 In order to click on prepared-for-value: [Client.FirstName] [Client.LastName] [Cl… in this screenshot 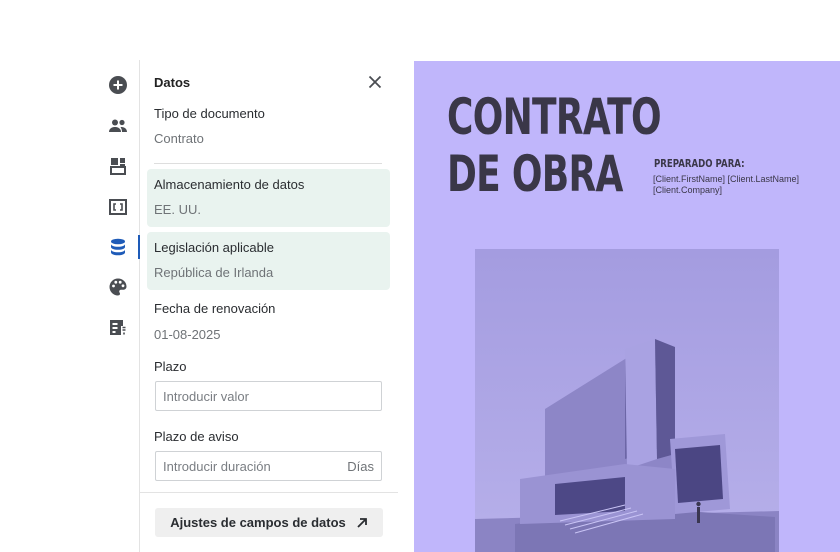, I will do `click(726, 184)`.